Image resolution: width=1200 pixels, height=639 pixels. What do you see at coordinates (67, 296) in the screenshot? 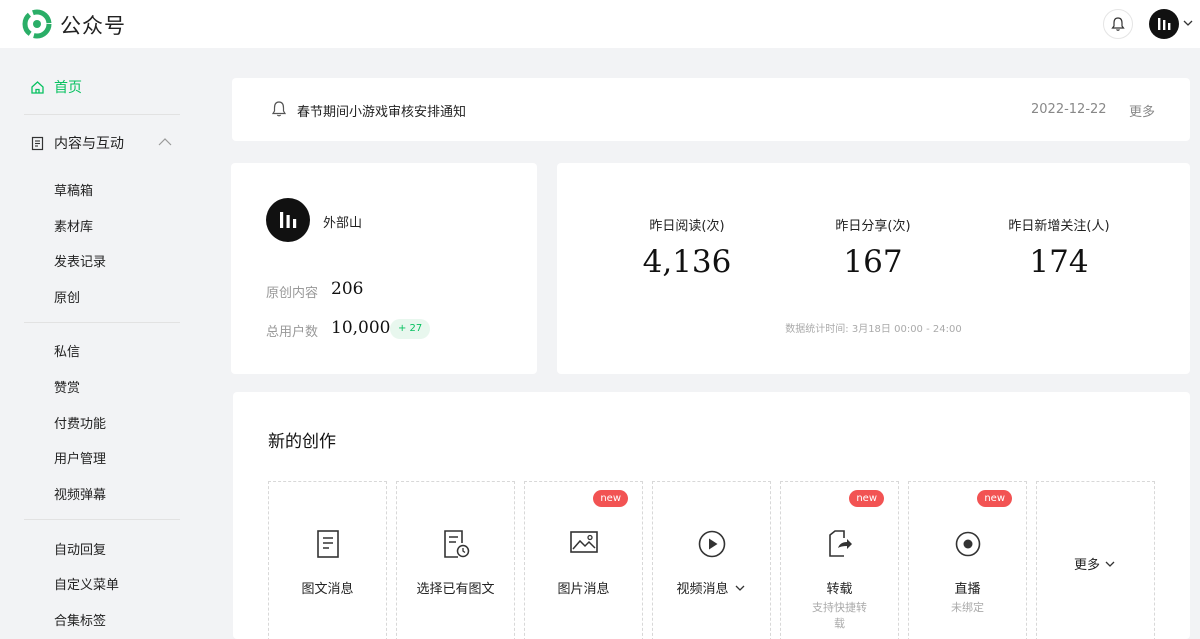
I see `sidebar-item-original: 原创` at bounding box center [67, 296].